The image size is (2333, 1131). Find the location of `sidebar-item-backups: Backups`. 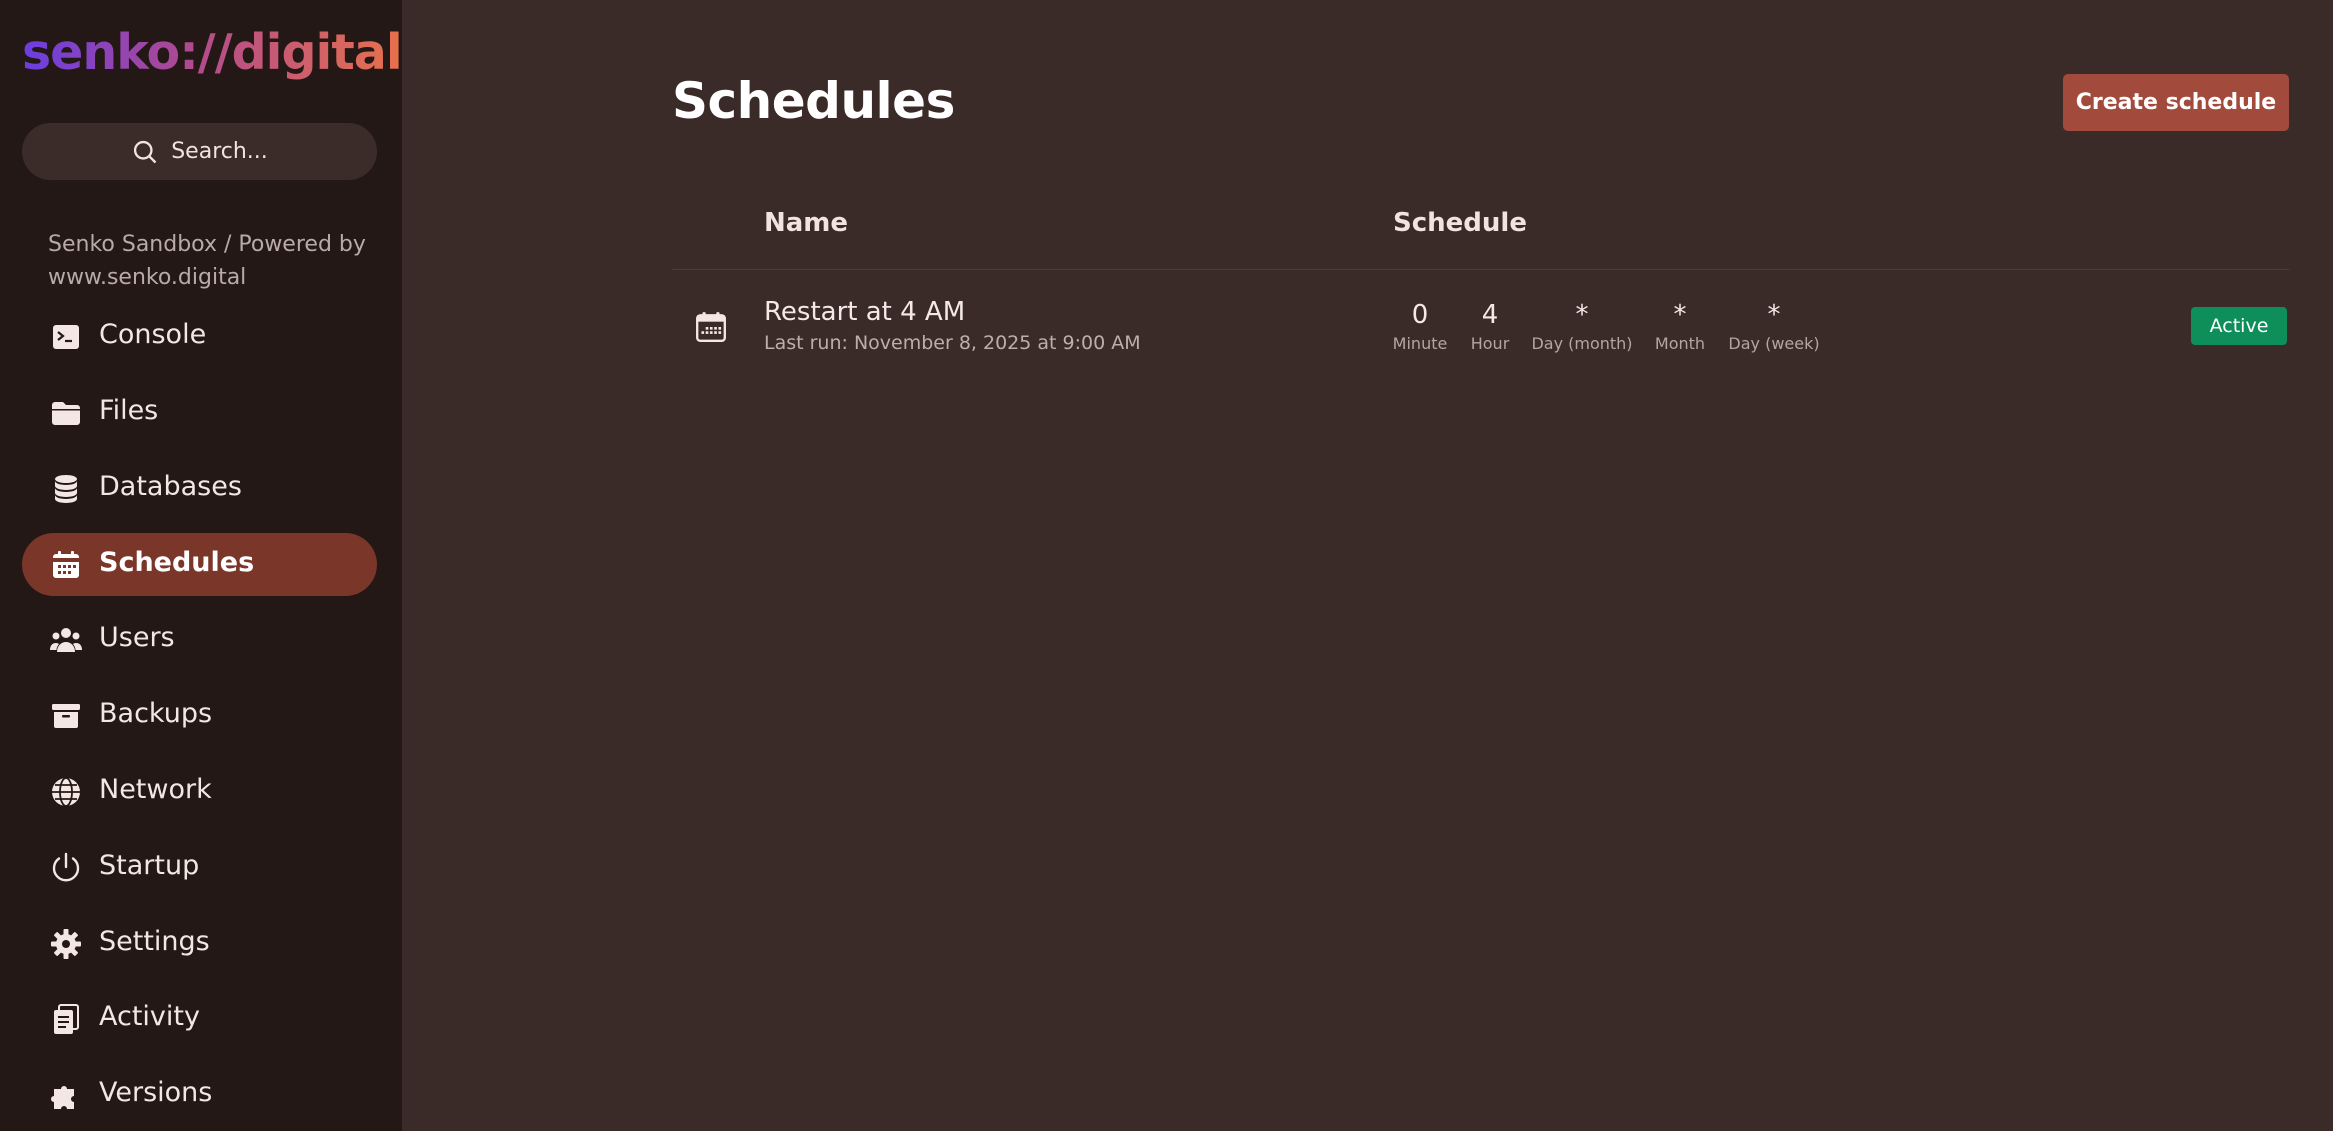

sidebar-item-backups: Backups is located at coordinates (199, 715).